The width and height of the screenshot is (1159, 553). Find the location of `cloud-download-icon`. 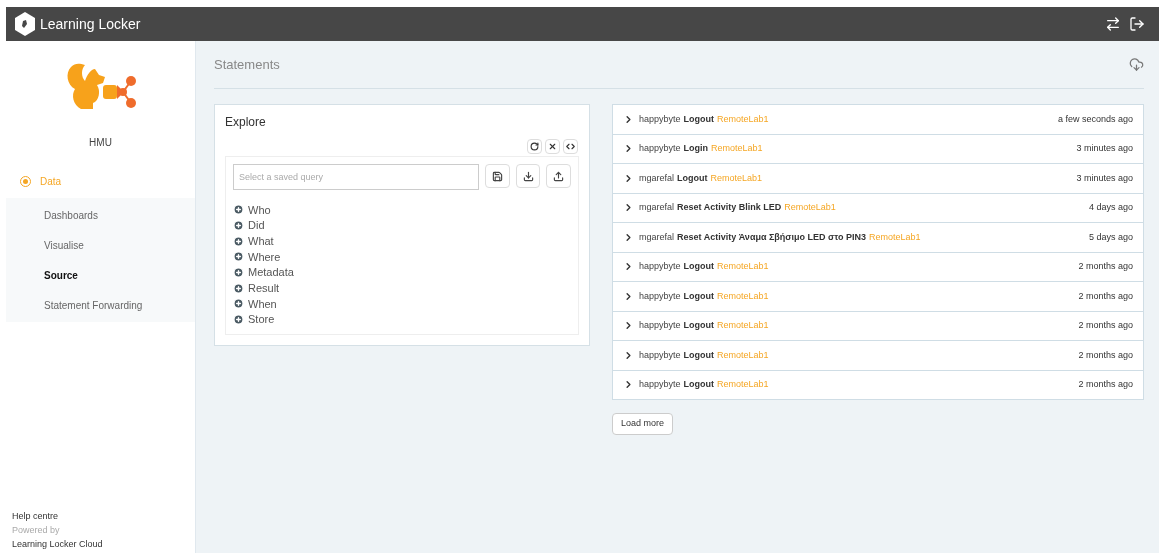

cloud-download-icon is located at coordinates (1136, 64).